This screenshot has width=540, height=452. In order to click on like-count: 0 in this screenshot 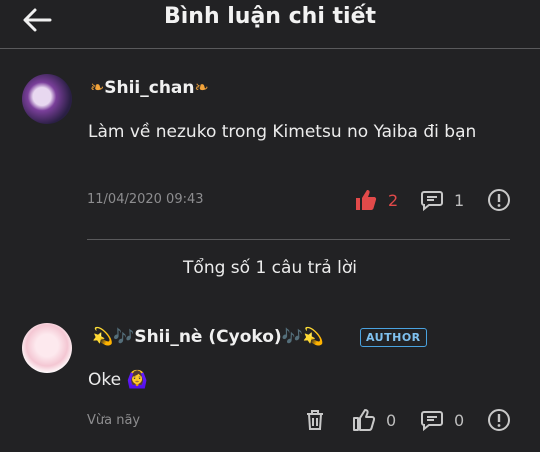, I will do `click(391, 420)`.